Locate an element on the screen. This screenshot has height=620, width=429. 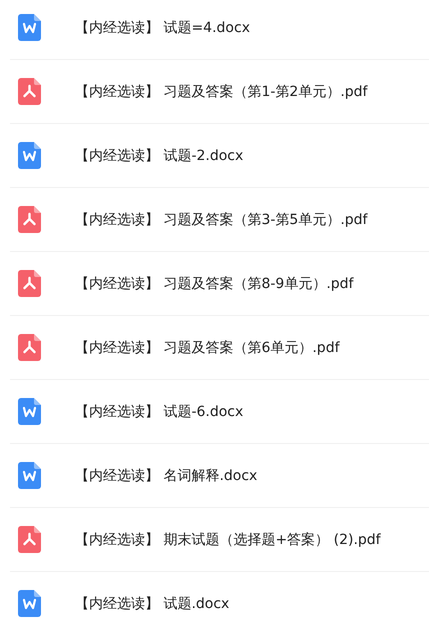
file-name: 【内经选读】 习题及答案（第8-9单元）.pdf is located at coordinates (214, 283).